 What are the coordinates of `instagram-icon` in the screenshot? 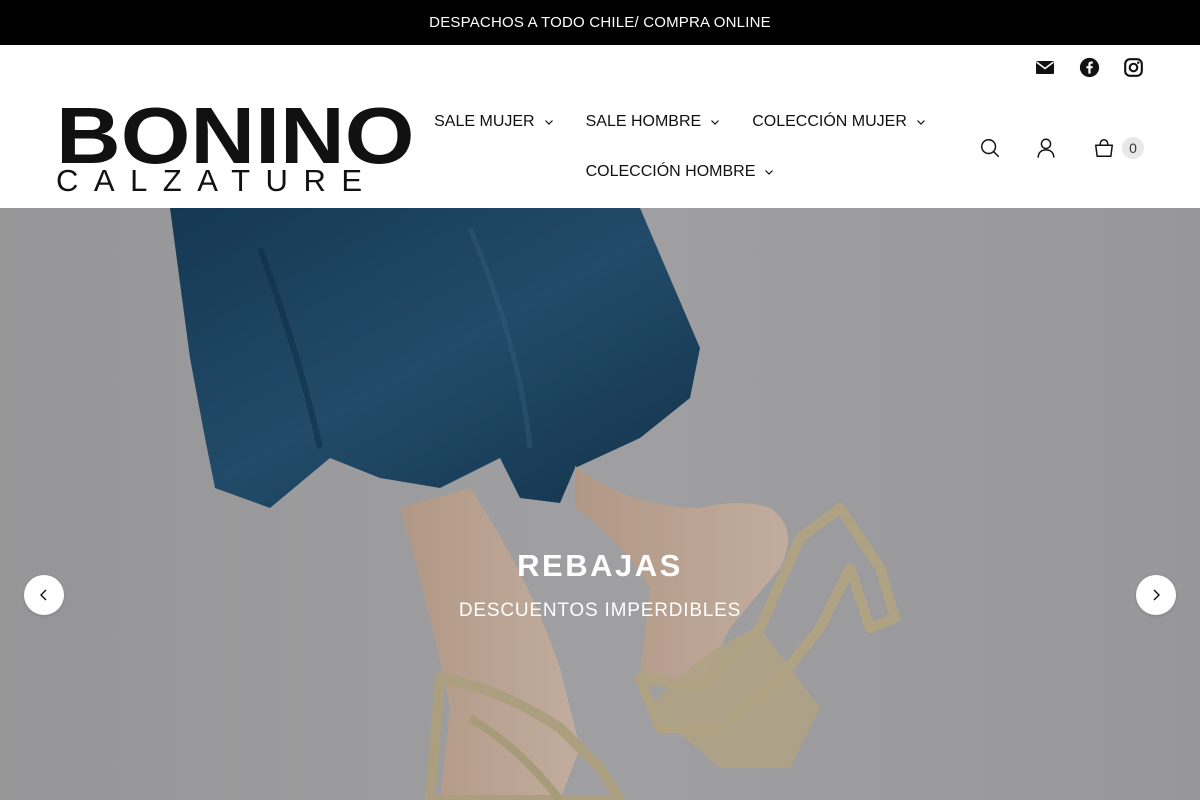 It's located at (1133, 67).